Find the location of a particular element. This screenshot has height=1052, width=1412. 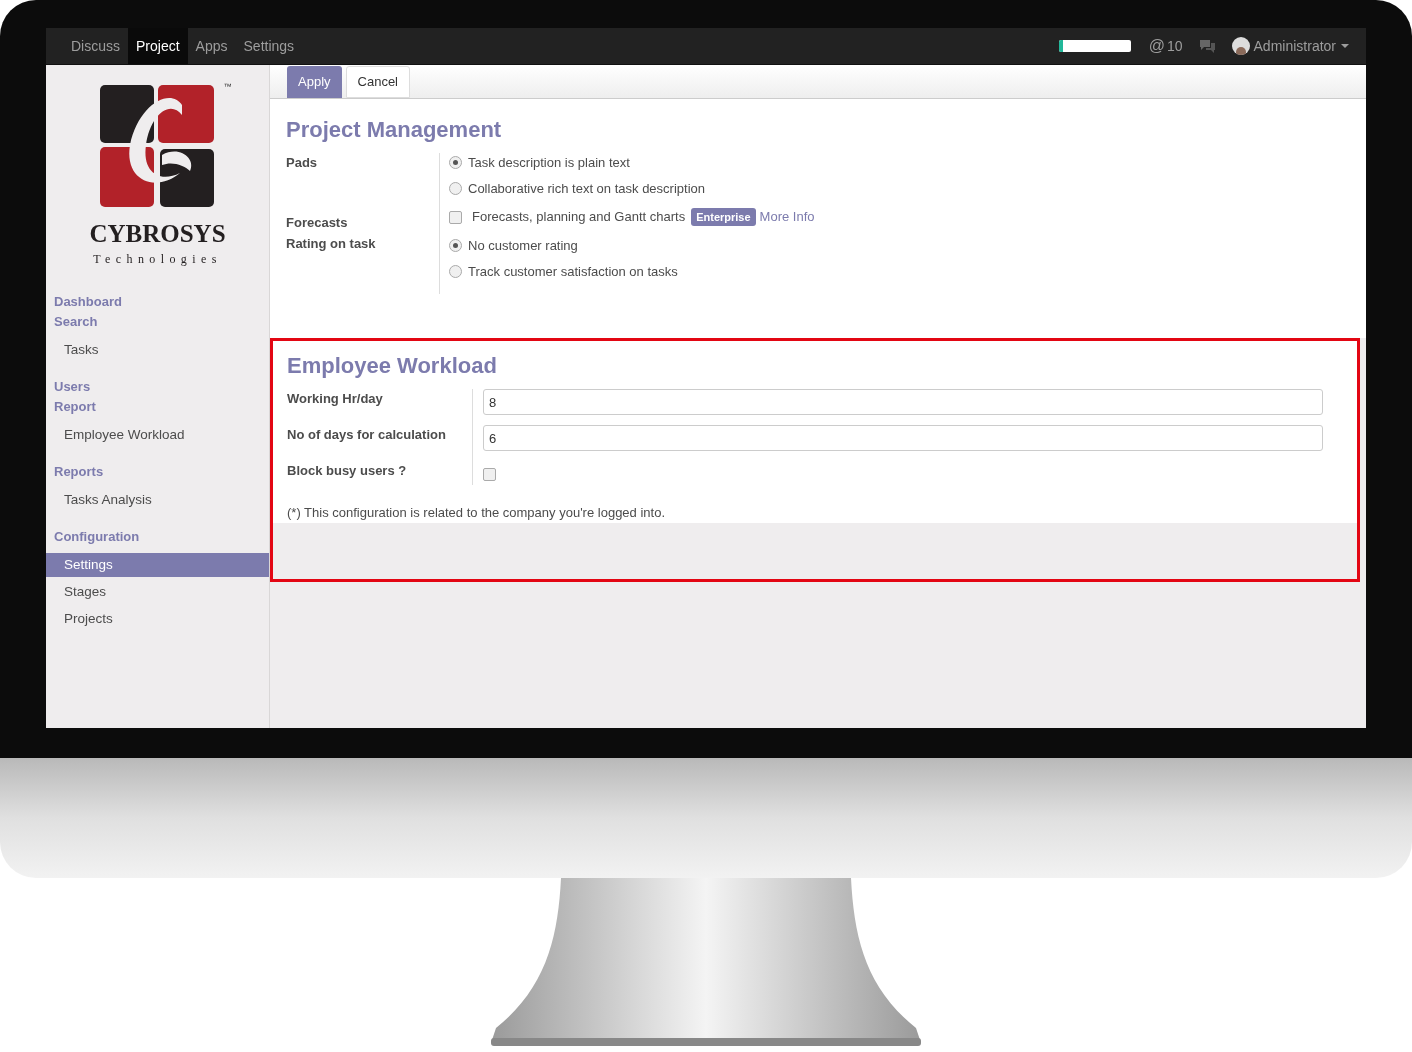

sidebar-item: Projects is located at coordinates (157, 619).